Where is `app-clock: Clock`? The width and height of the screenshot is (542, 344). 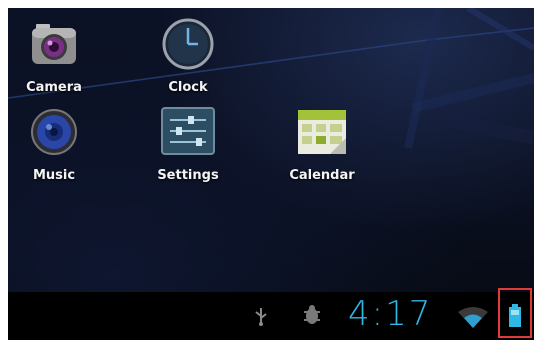
app-clock: Clock is located at coordinates (188, 54).